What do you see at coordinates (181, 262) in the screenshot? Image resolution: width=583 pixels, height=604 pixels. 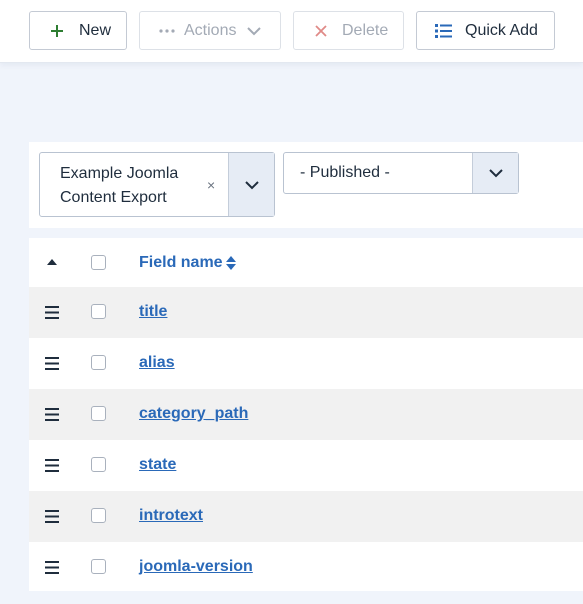 I see `field-name-header-label: Field name` at bounding box center [181, 262].